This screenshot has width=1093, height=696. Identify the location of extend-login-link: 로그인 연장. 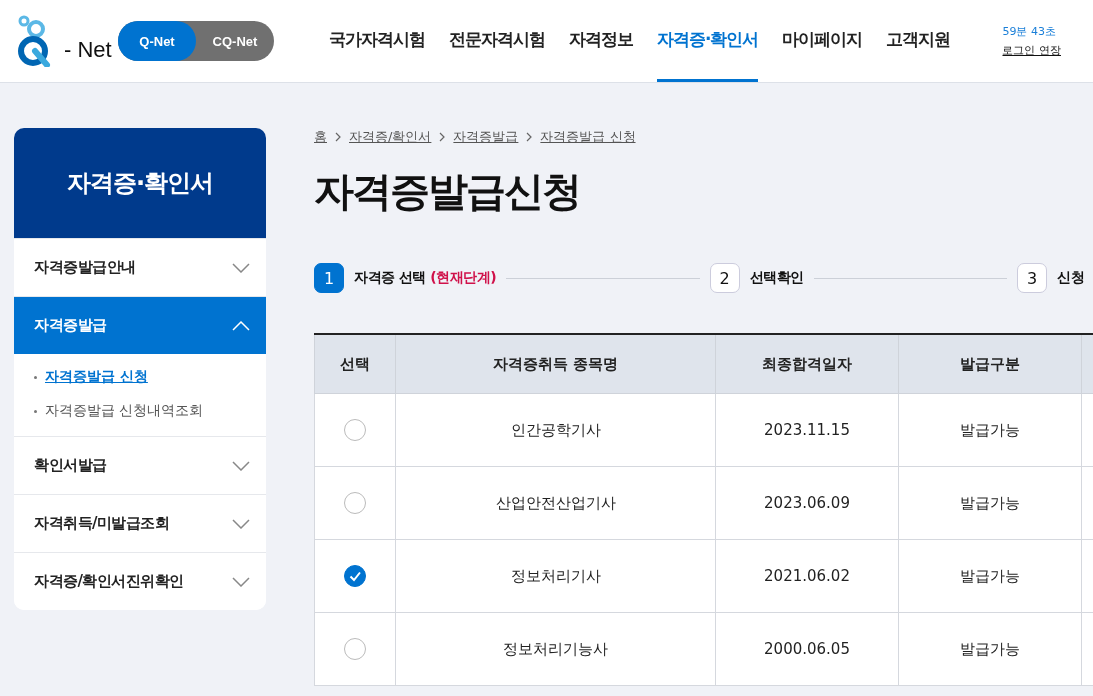
(1031, 50).